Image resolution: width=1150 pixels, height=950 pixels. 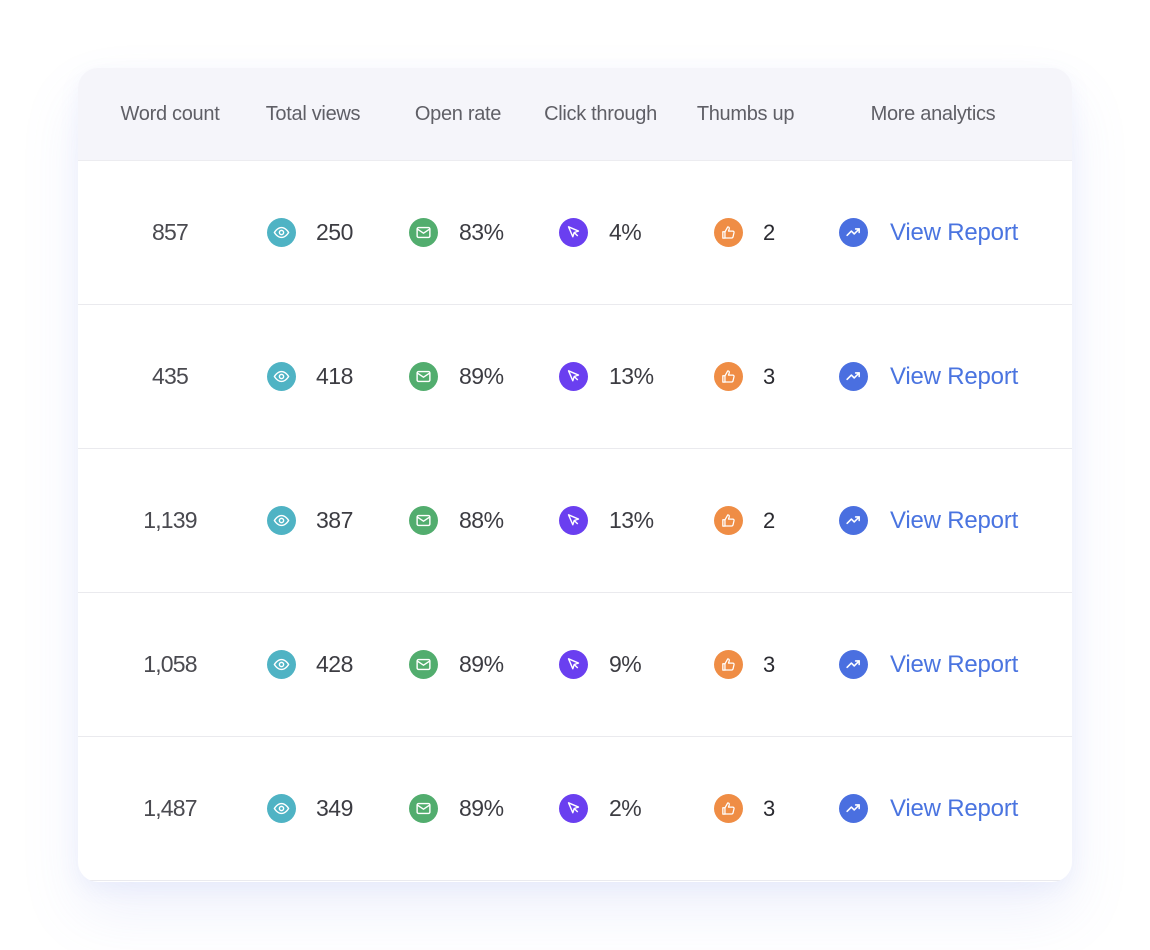 What do you see at coordinates (600, 114) in the screenshot?
I see `header-click-through: Click through` at bounding box center [600, 114].